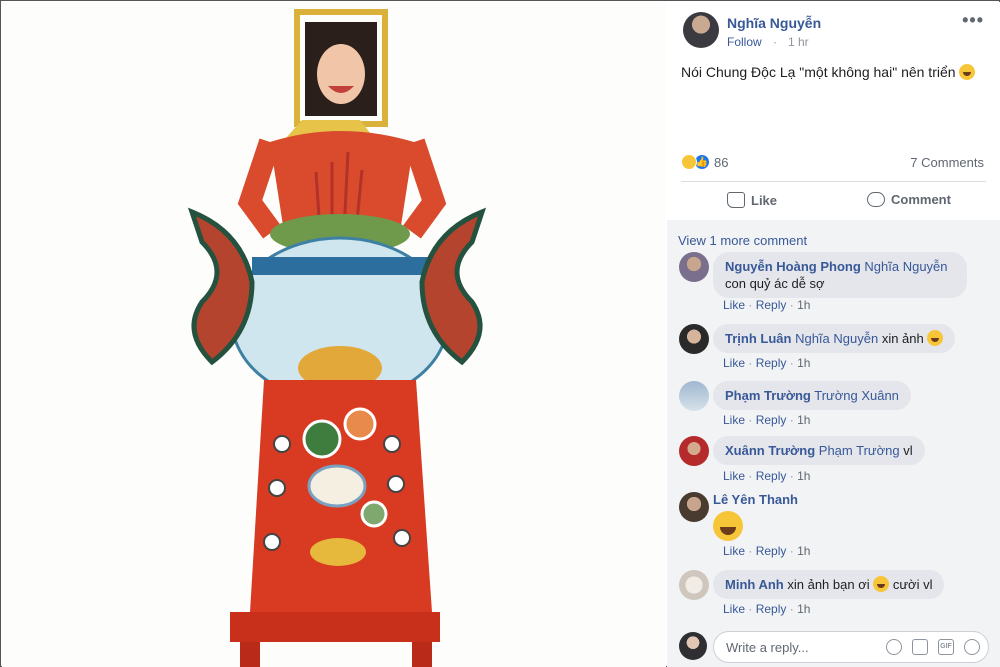 Image resolution: width=1000 pixels, height=667 pixels. I want to click on comment-sticker-block: Lê Yên Thanh, so click(755, 499).